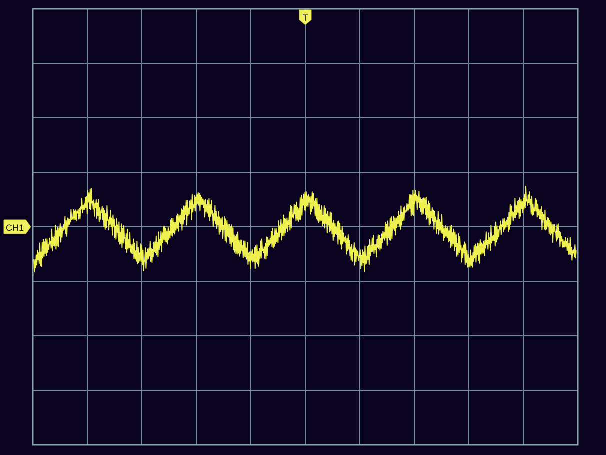 Image resolution: width=606 pixels, height=455 pixels. I want to click on channel-marker: CH1, so click(18, 227).